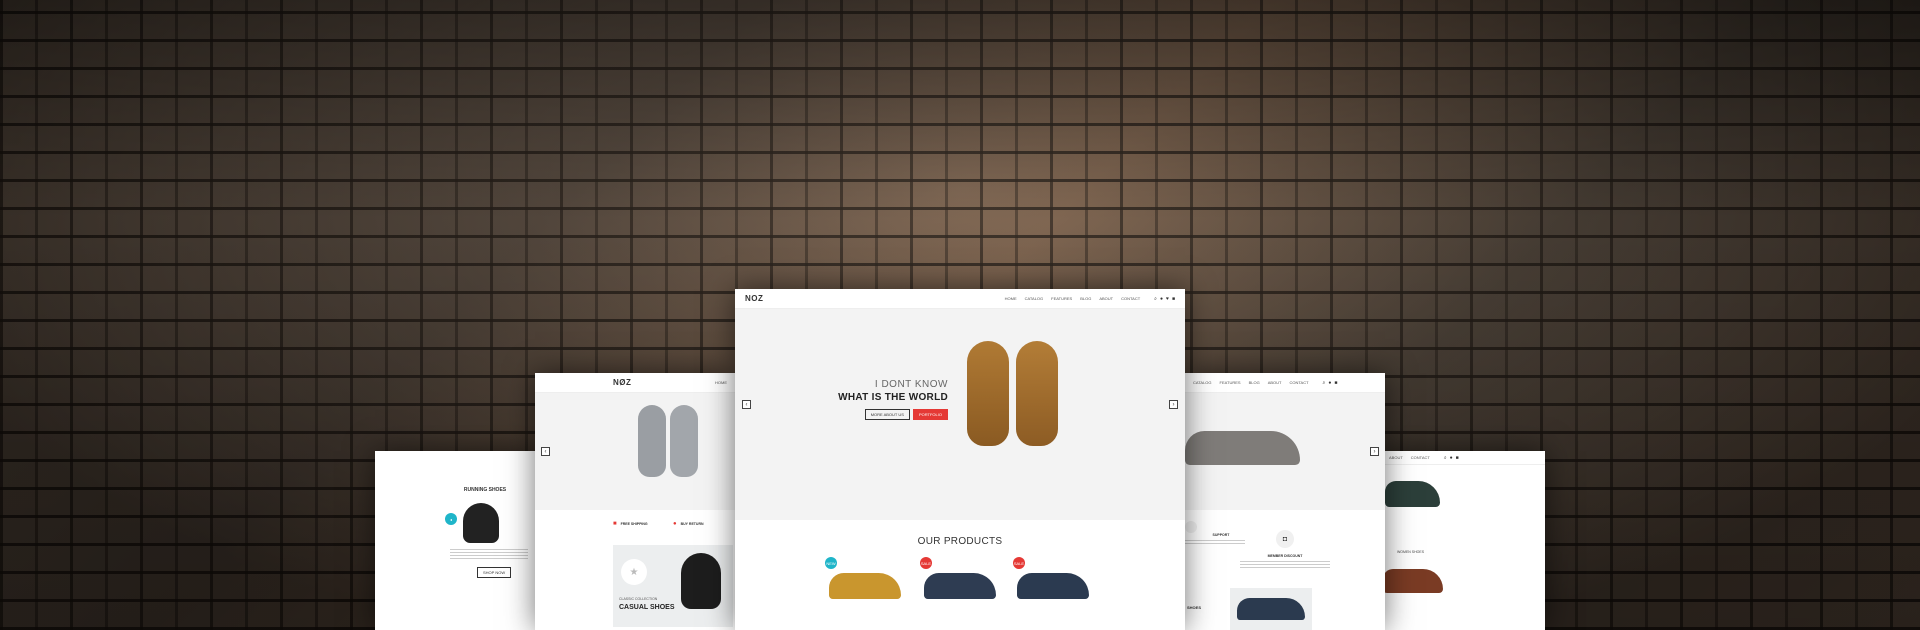  Describe the element at coordinates (1411, 552) in the screenshot. I see `product-label: WOMEN SHOES` at that location.